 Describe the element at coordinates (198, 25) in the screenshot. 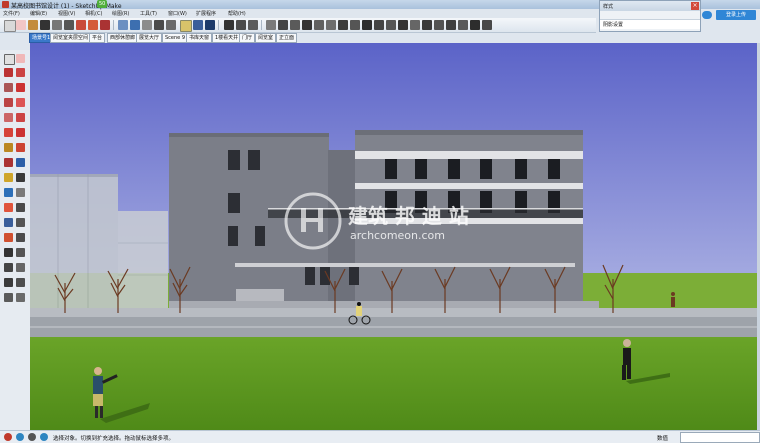

I see `warehouse-icon` at that location.